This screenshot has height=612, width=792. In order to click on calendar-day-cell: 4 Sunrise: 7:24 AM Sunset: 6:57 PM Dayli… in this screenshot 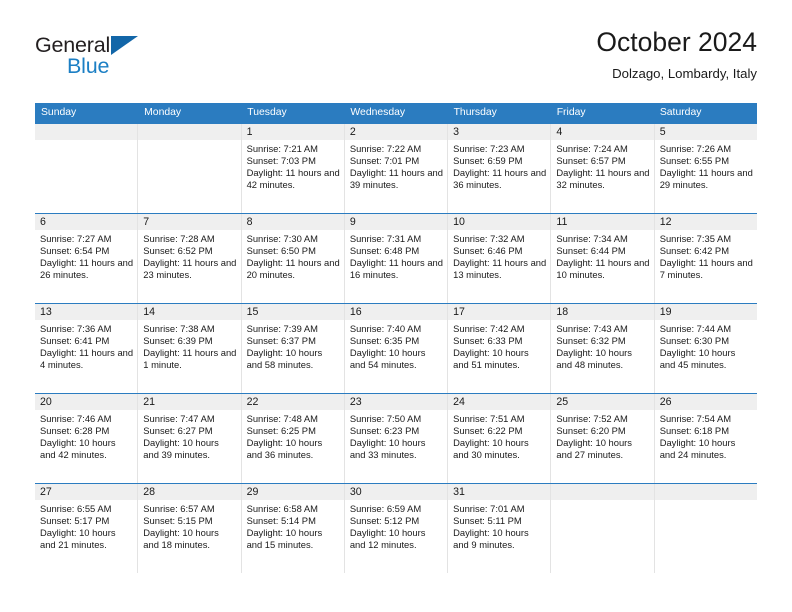, I will do `click(603, 168)`.